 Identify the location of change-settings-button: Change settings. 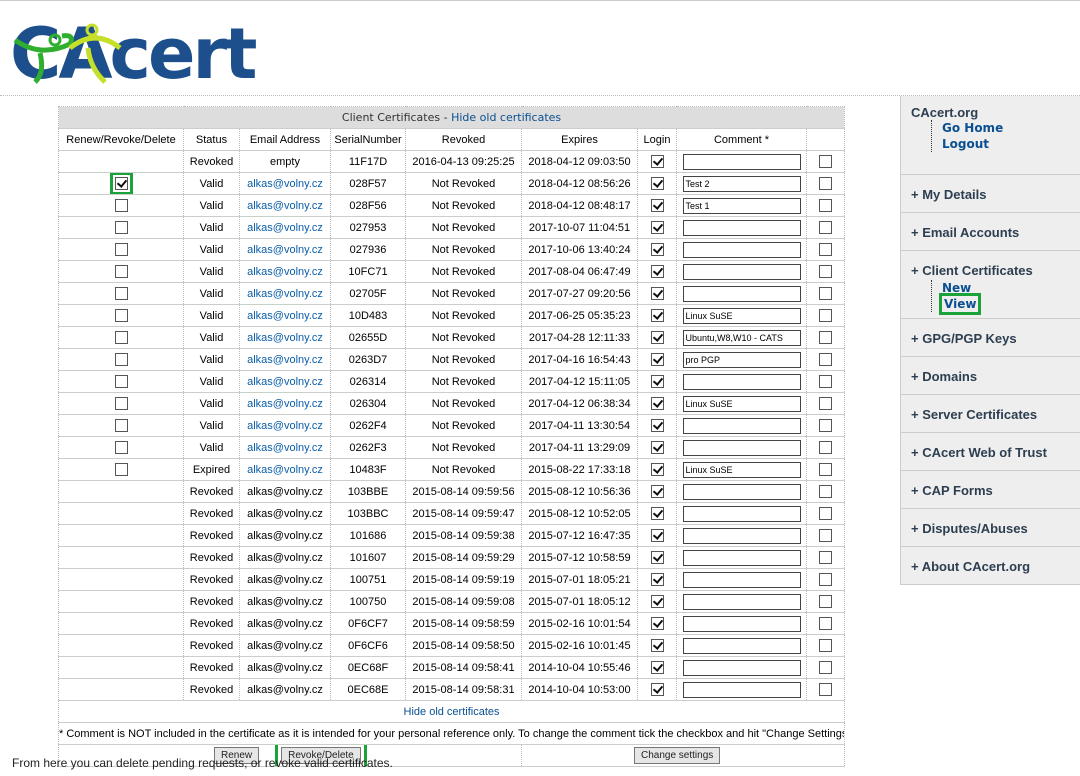
(677, 755).